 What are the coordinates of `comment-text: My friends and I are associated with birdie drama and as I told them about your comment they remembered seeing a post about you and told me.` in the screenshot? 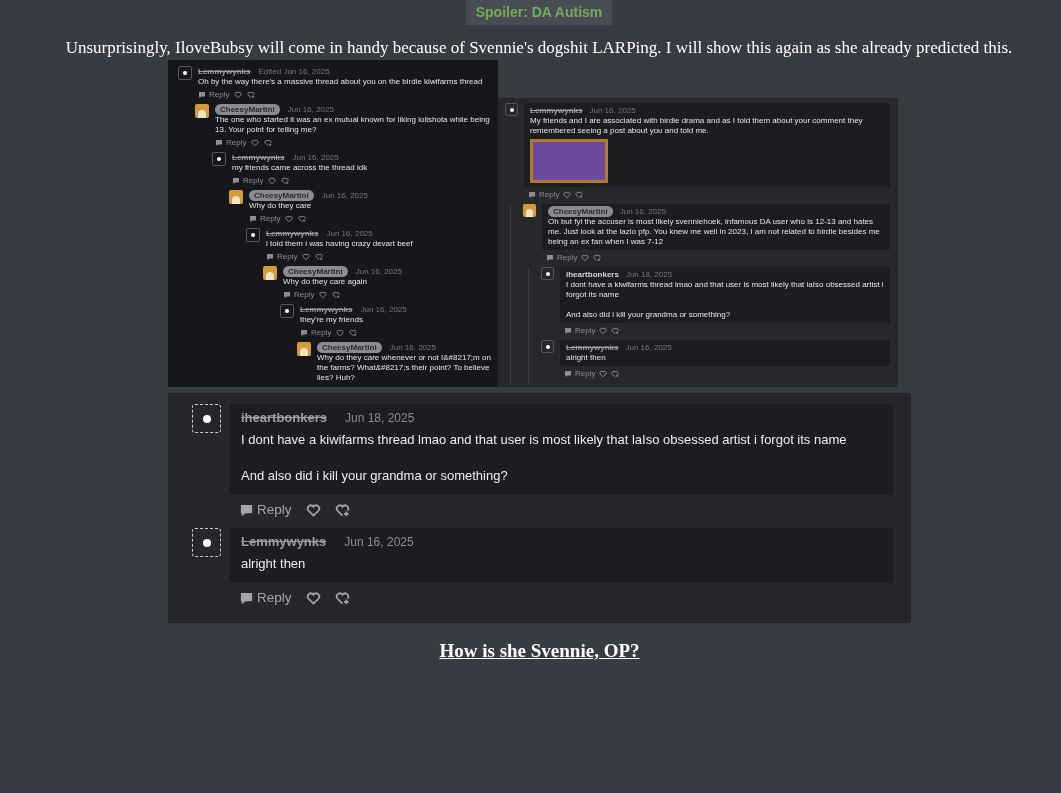 It's located at (697, 126).